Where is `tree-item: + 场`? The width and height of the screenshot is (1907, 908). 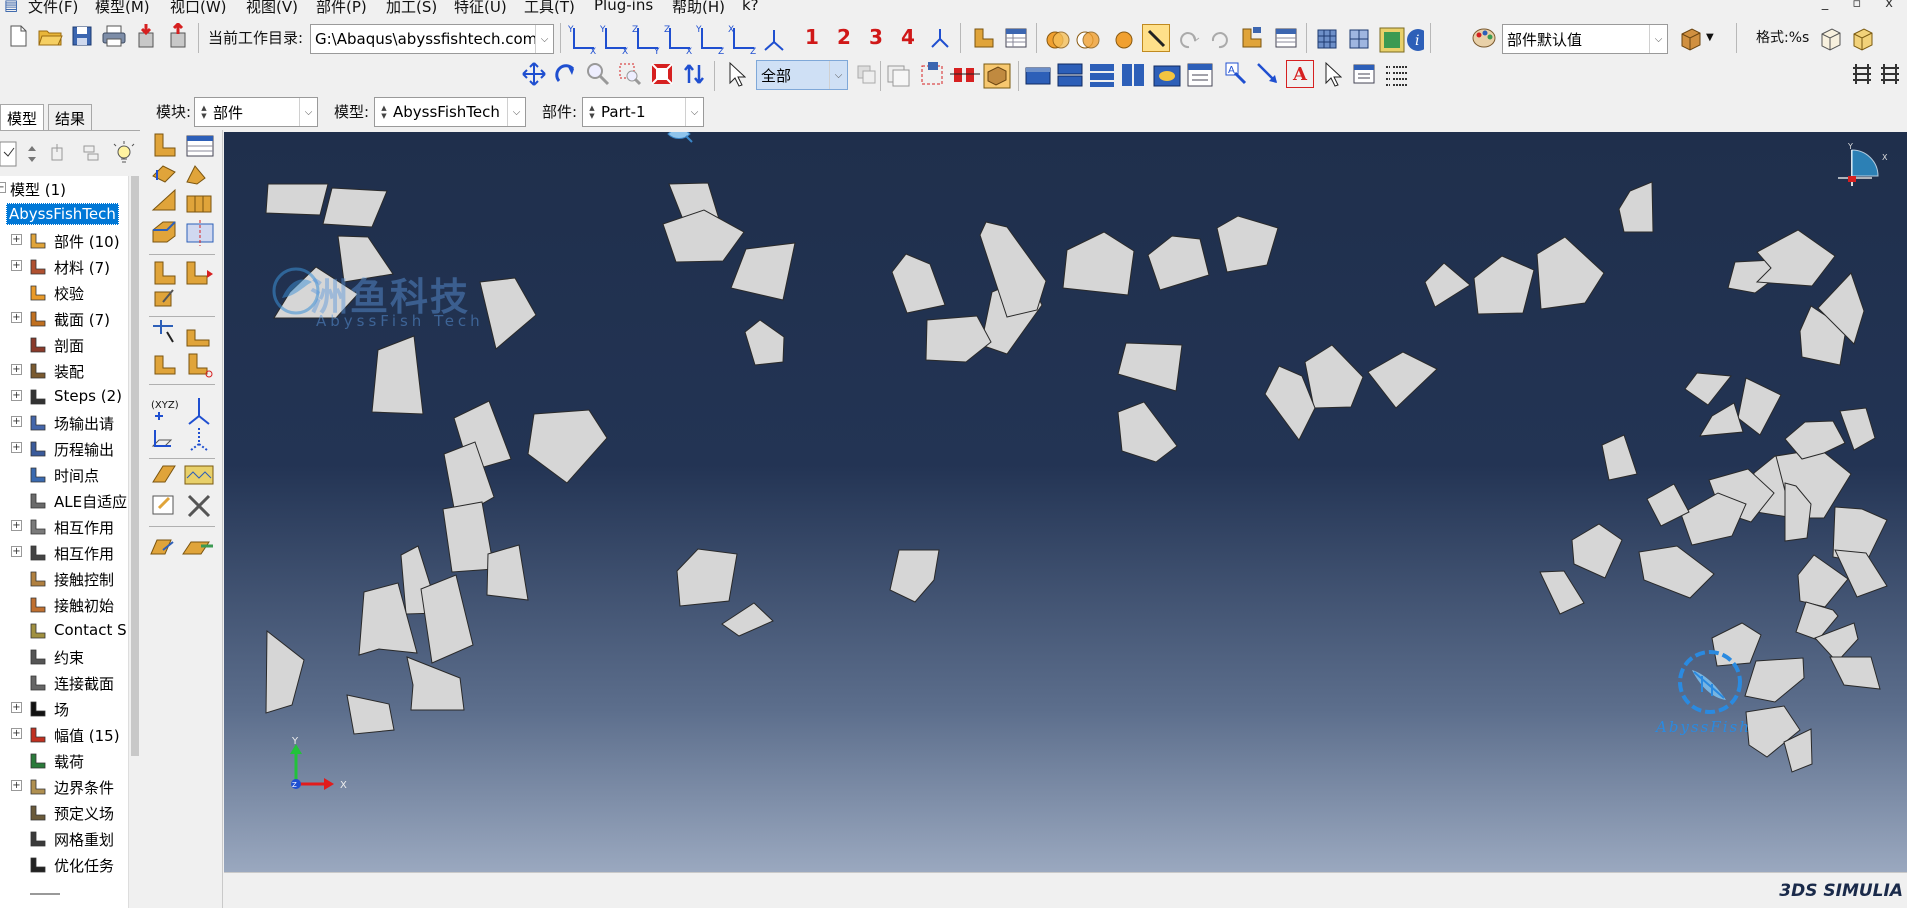 tree-item: + 场 is located at coordinates (64, 709).